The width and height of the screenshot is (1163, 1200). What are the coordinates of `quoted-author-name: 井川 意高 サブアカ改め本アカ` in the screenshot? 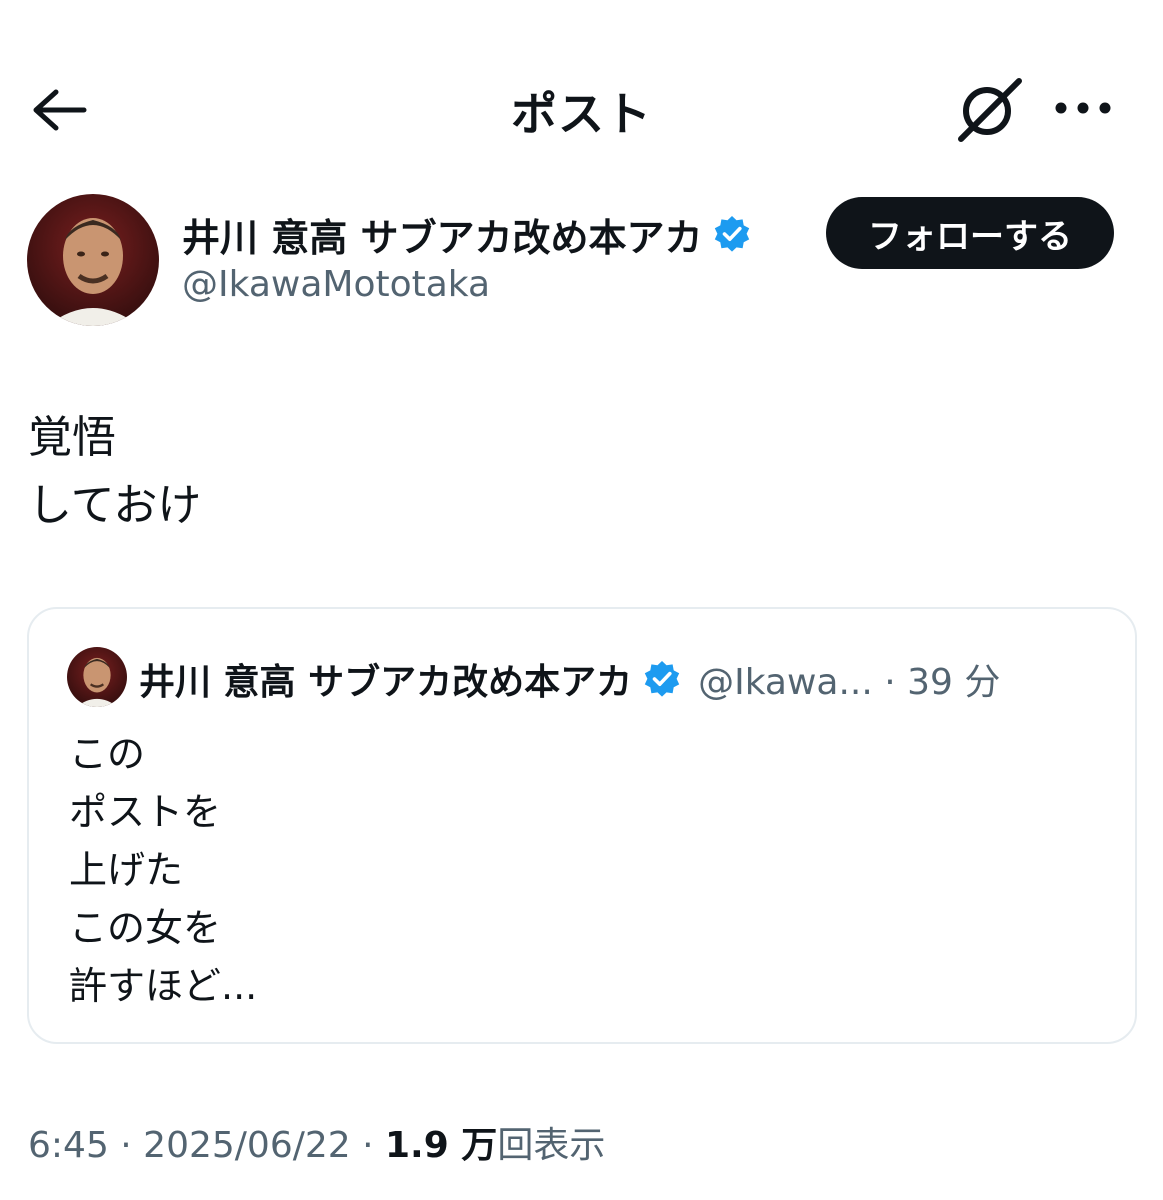 It's located at (386, 682).